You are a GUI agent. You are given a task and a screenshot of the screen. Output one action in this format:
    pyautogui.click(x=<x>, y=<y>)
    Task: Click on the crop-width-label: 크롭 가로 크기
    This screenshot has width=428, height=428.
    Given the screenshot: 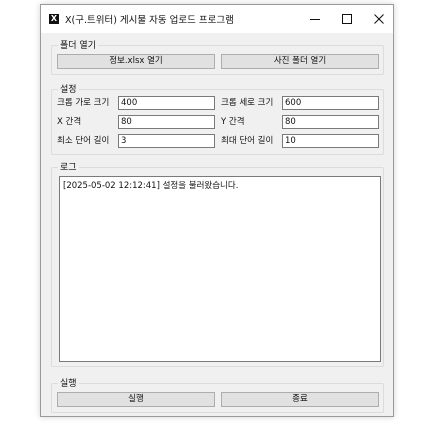 What is the action you would take?
    pyautogui.click(x=83, y=103)
    